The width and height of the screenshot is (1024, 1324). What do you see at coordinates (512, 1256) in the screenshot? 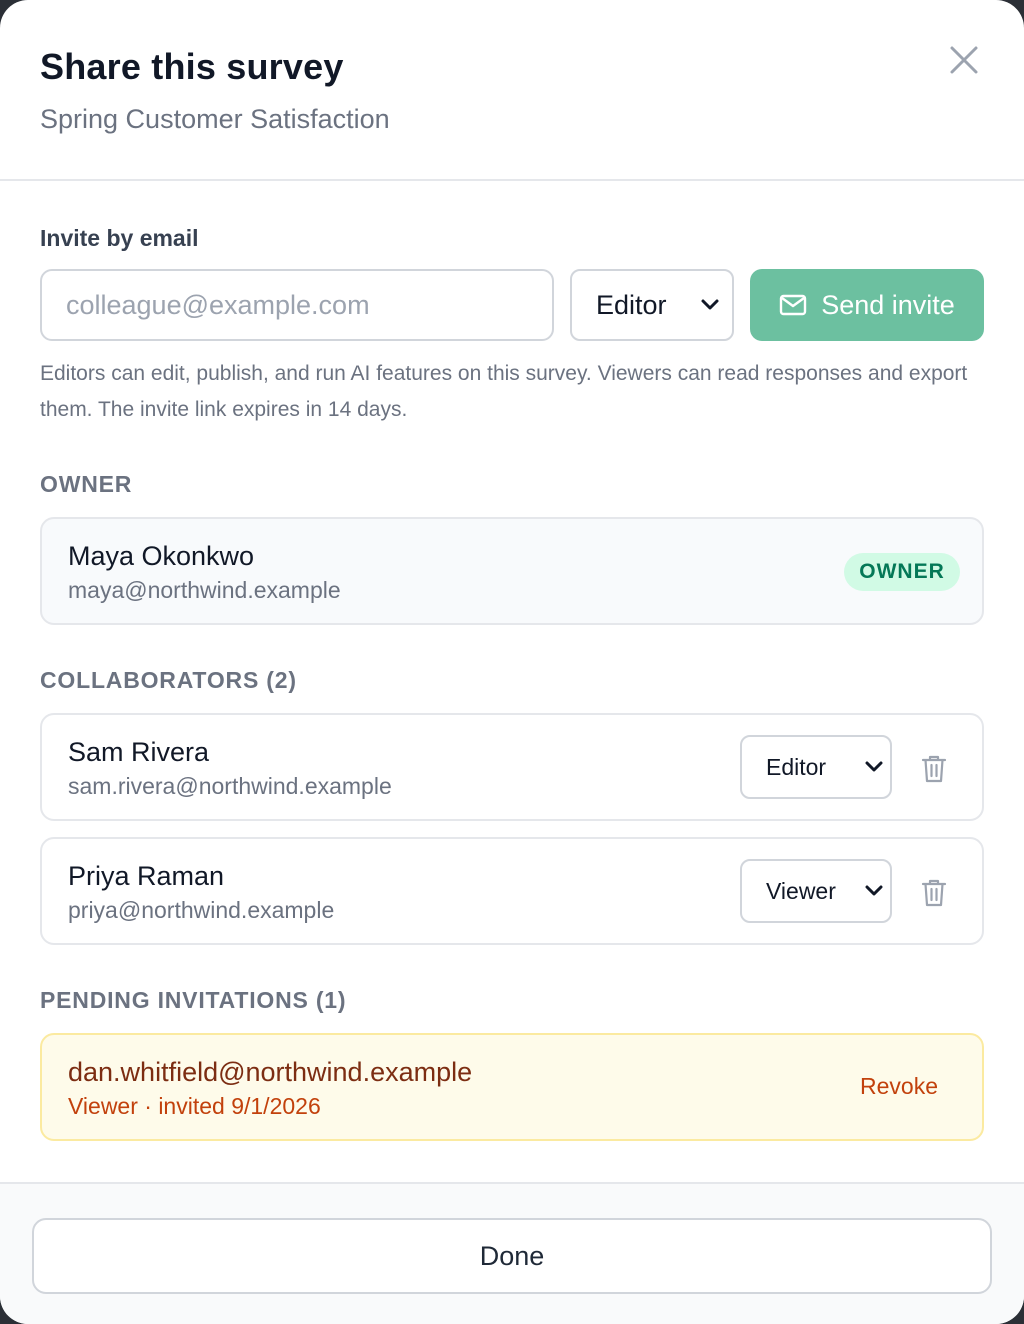
I see `done-button: Done` at bounding box center [512, 1256].